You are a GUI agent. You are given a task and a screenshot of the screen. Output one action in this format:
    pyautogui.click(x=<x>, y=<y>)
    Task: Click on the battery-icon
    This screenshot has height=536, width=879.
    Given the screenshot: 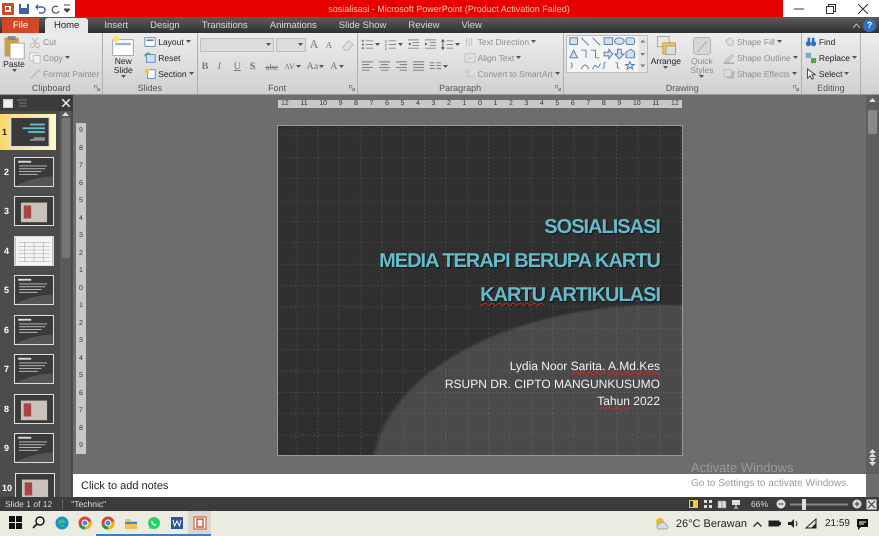 What is the action you would take?
    pyautogui.click(x=774, y=523)
    